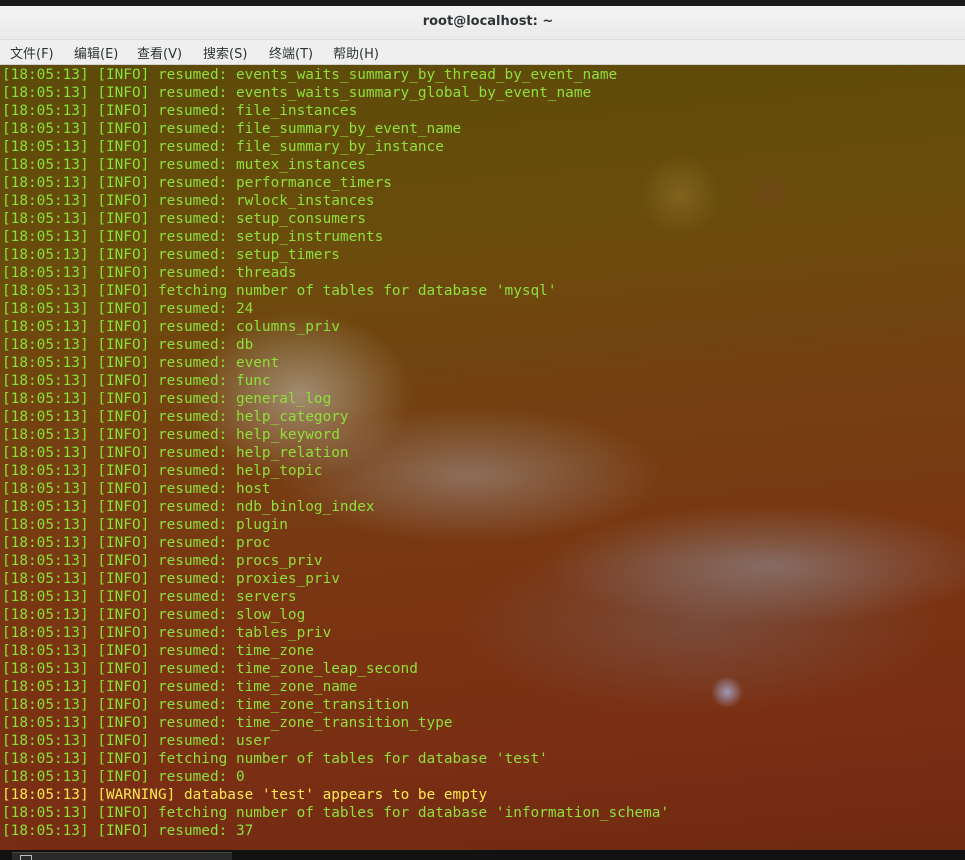 The width and height of the screenshot is (965, 860). What do you see at coordinates (214, 741) in the screenshot?
I see `log-message: resumed: user` at bounding box center [214, 741].